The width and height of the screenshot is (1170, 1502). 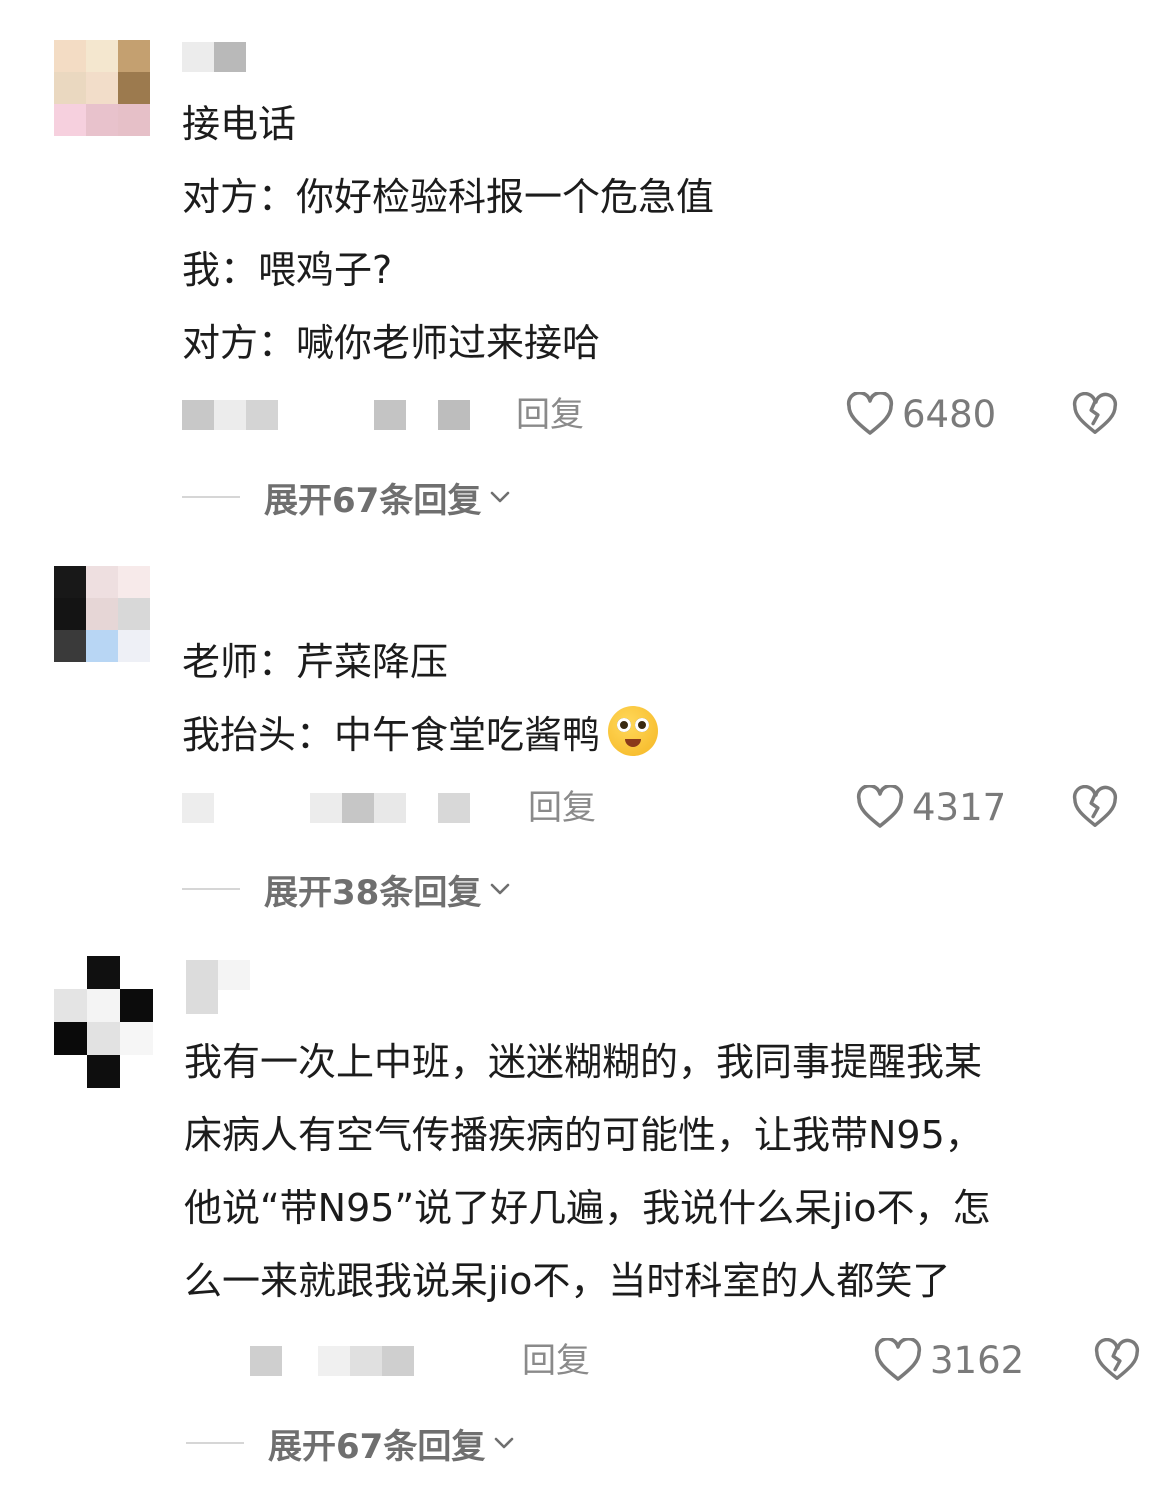 What do you see at coordinates (448, 233) in the screenshot?
I see `comment-text: 接电话 对方：你好检验科报一个危急值 我：喂鸡子? 对方：喊你老师过来接哈` at bounding box center [448, 233].